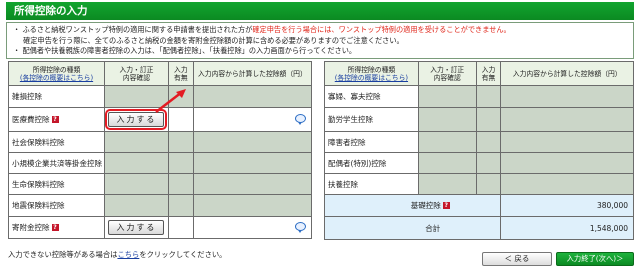 This screenshot has height=273, width=640. I want to click on header-input: 入力・訂正 内容確認, so click(447, 73).